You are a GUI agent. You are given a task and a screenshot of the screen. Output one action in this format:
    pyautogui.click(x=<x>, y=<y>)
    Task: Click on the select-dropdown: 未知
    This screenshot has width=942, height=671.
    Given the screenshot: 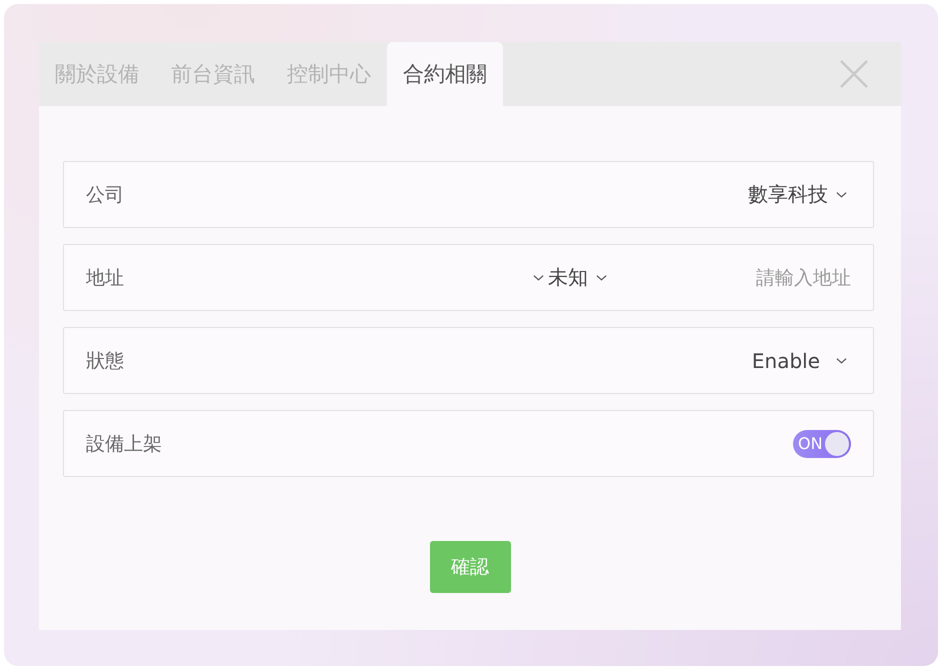 What is the action you would take?
    pyautogui.click(x=579, y=277)
    